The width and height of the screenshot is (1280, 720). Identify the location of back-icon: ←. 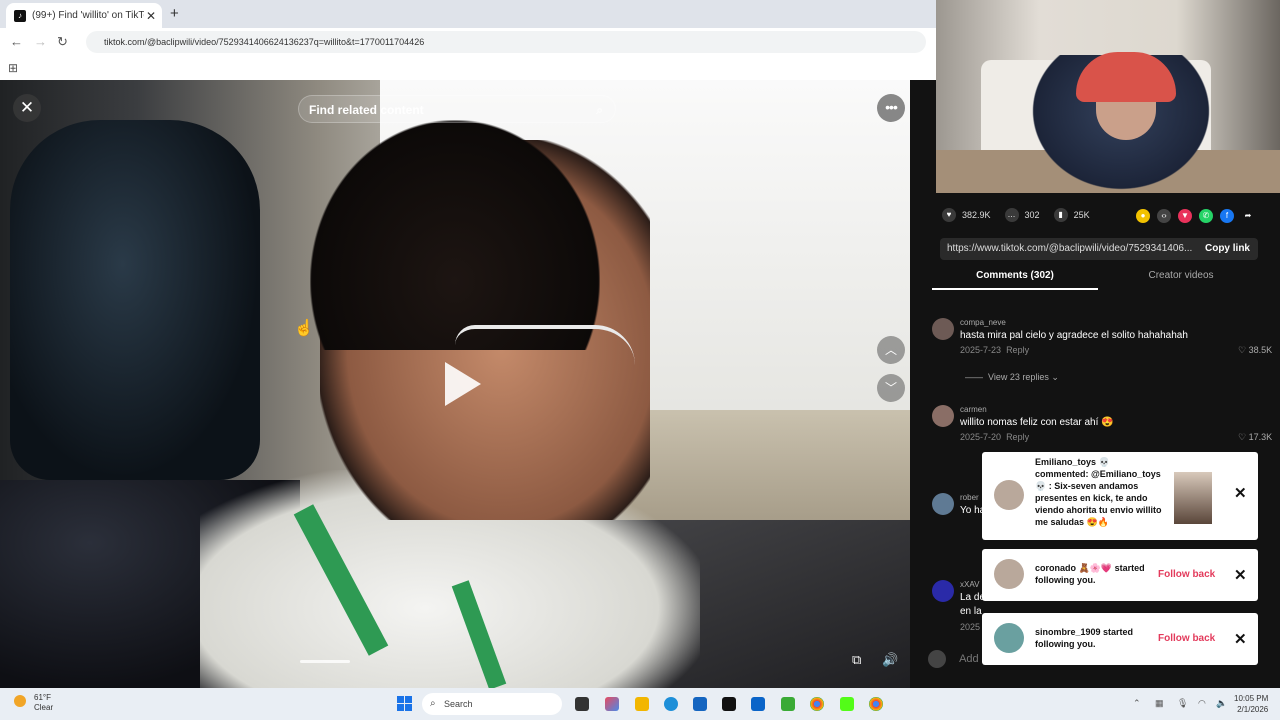
(16, 41).